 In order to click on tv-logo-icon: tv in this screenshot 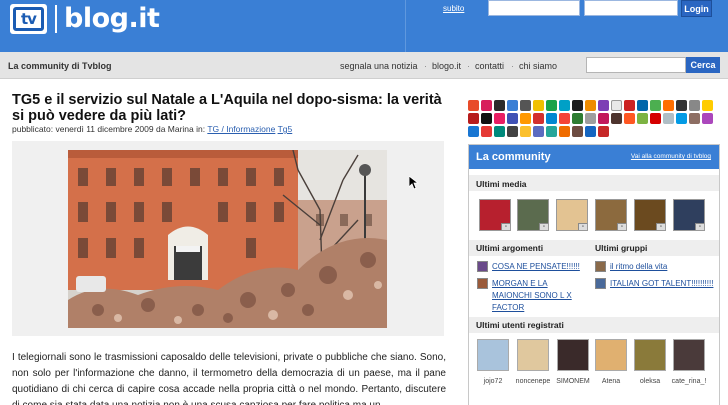, I will do `click(28, 19)`.